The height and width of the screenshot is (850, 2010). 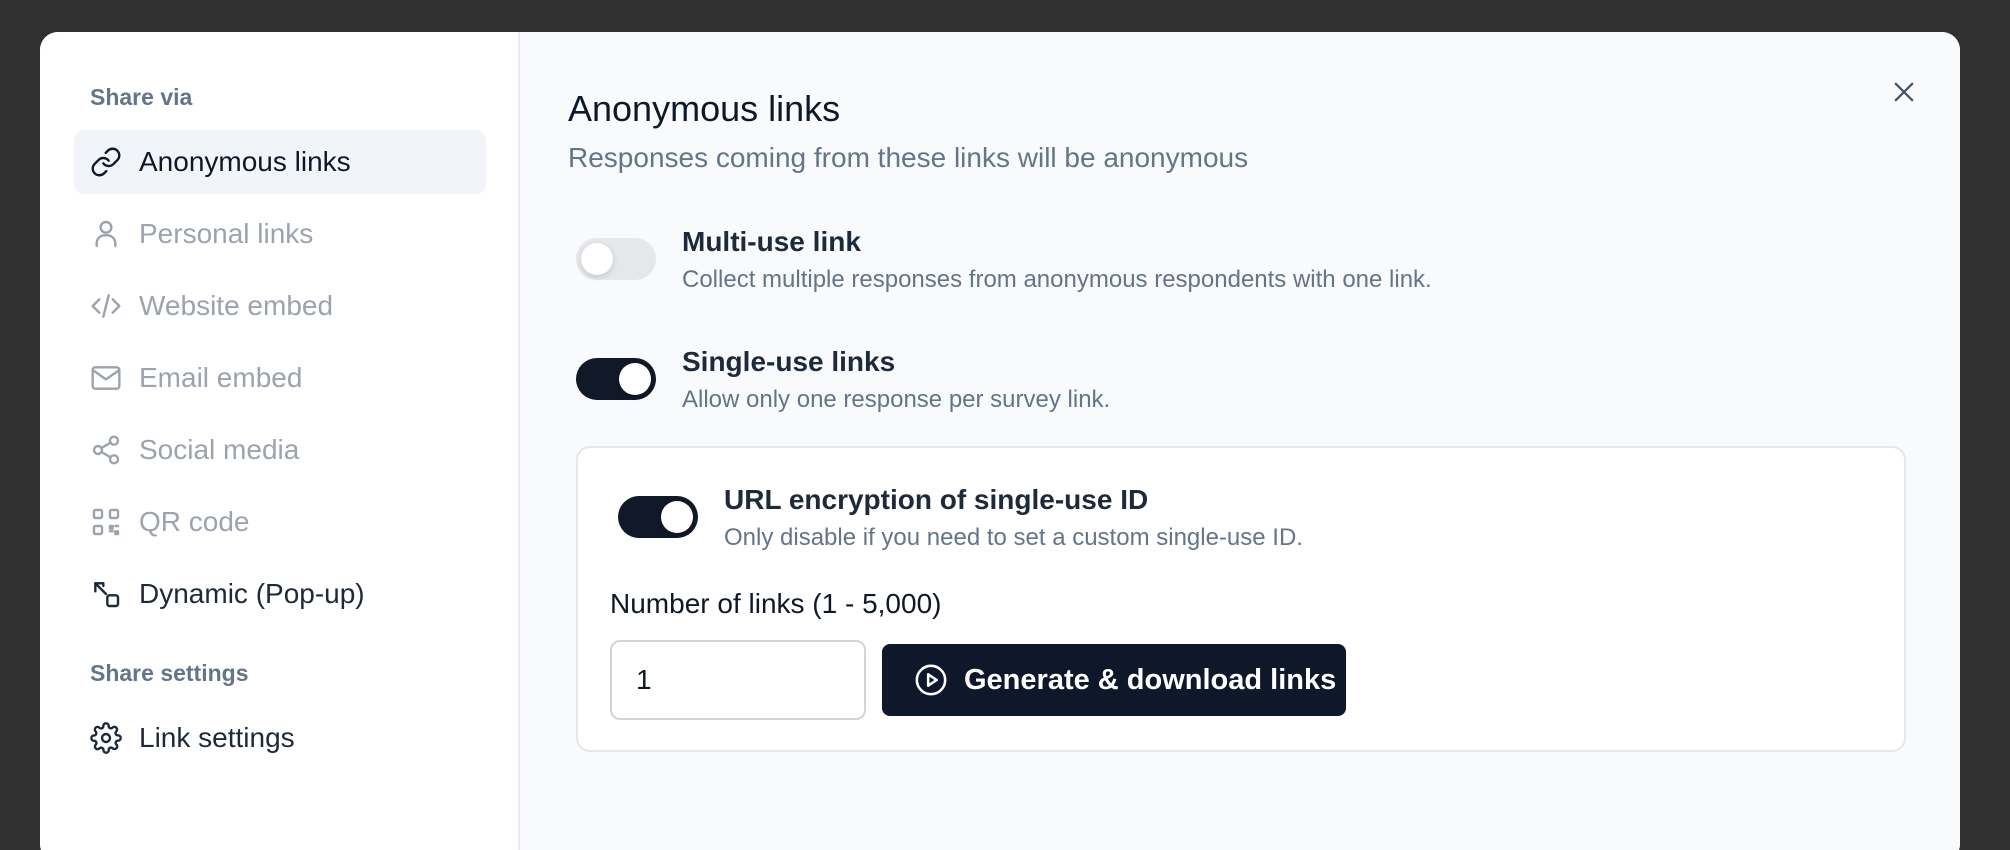 What do you see at coordinates (616, 379) in the screenshot?
I see `single-use-links-toggle` at bounding box center [616, 379].